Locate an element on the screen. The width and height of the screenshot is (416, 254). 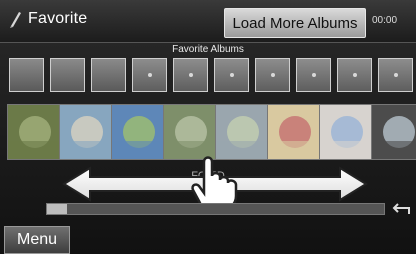
favorite-albums-label: Favorite Albums is located at coordinates (208, 49).